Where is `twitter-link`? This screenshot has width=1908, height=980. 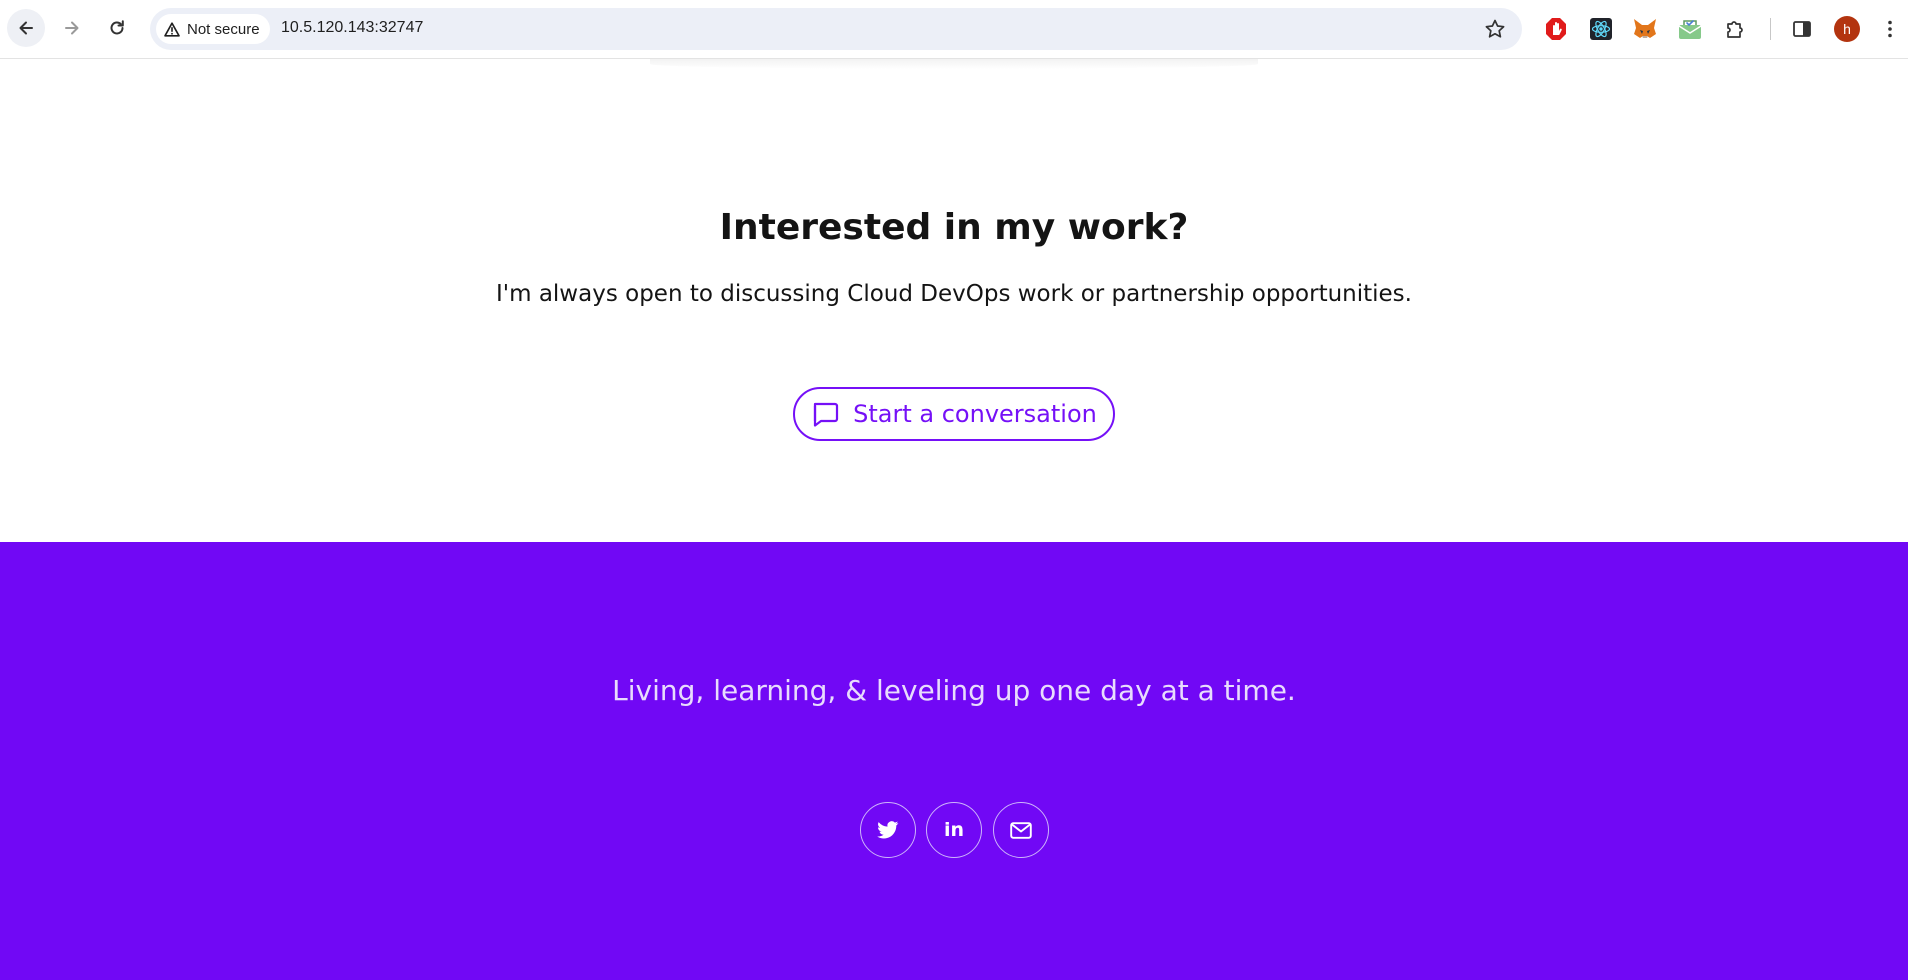
twitter-link is located at coordinates (888, 830).